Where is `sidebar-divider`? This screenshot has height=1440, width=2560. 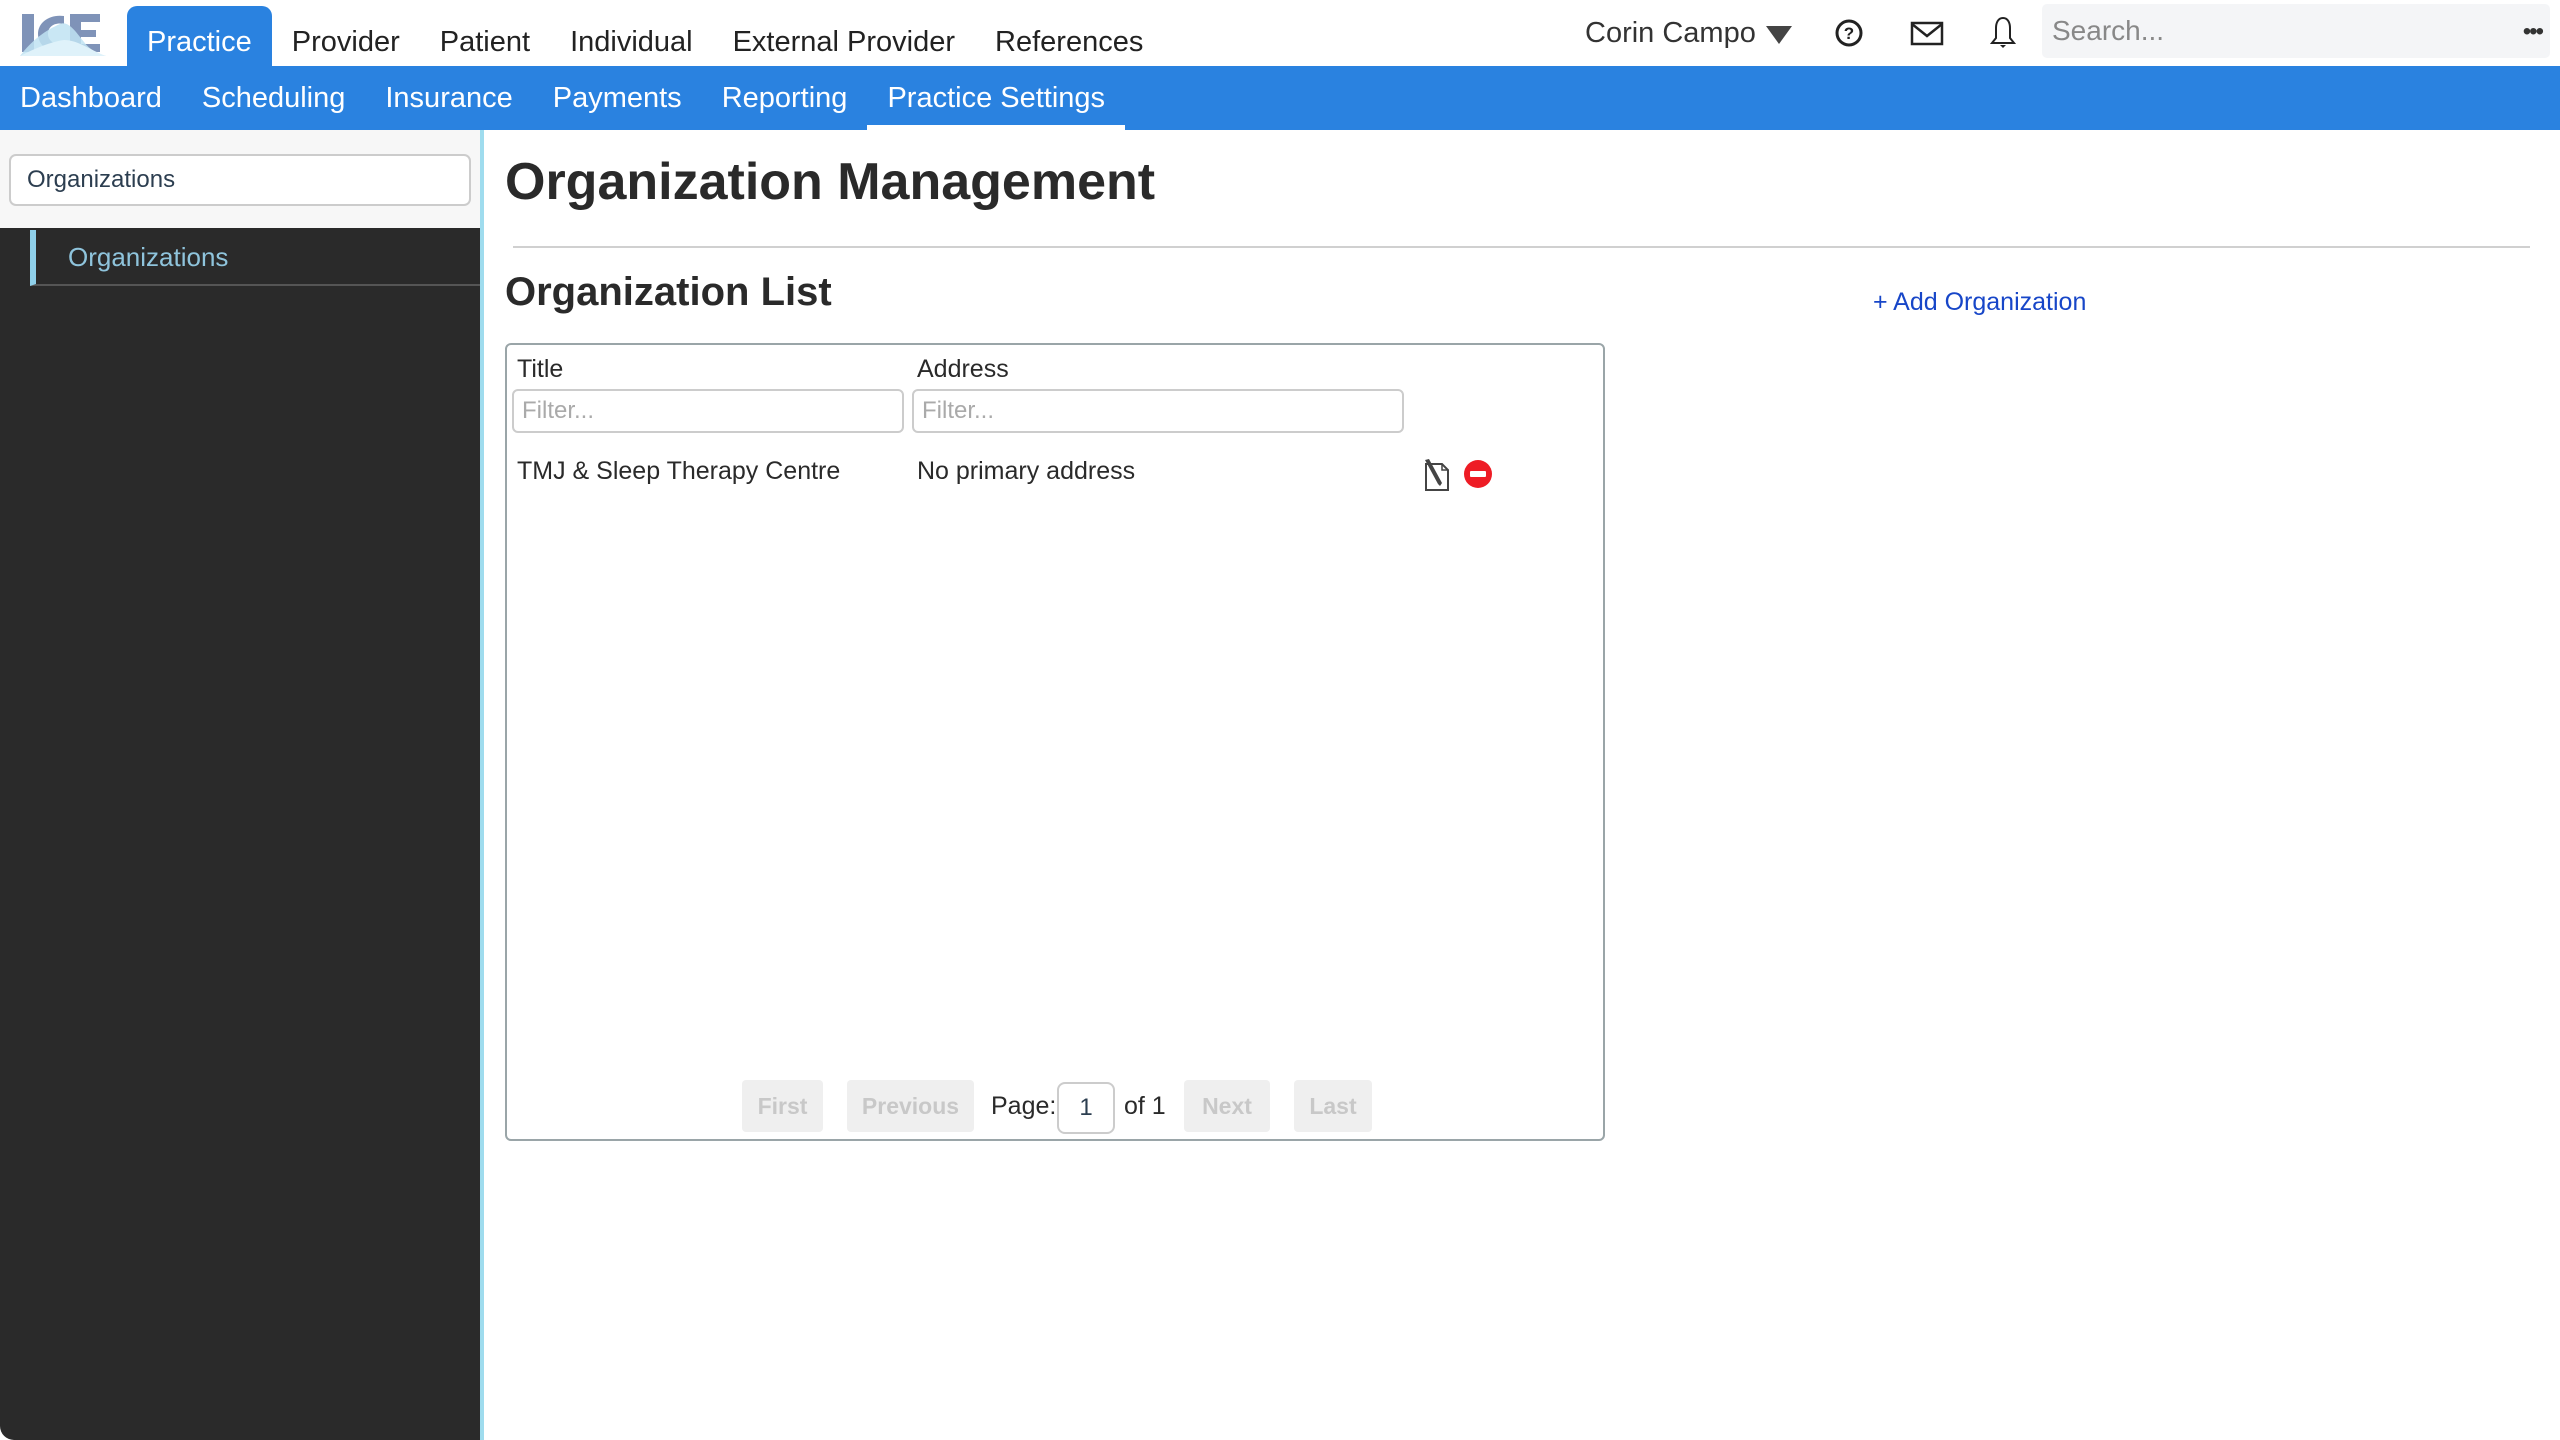 sidebar-divider is located at coordinates (482, 785).